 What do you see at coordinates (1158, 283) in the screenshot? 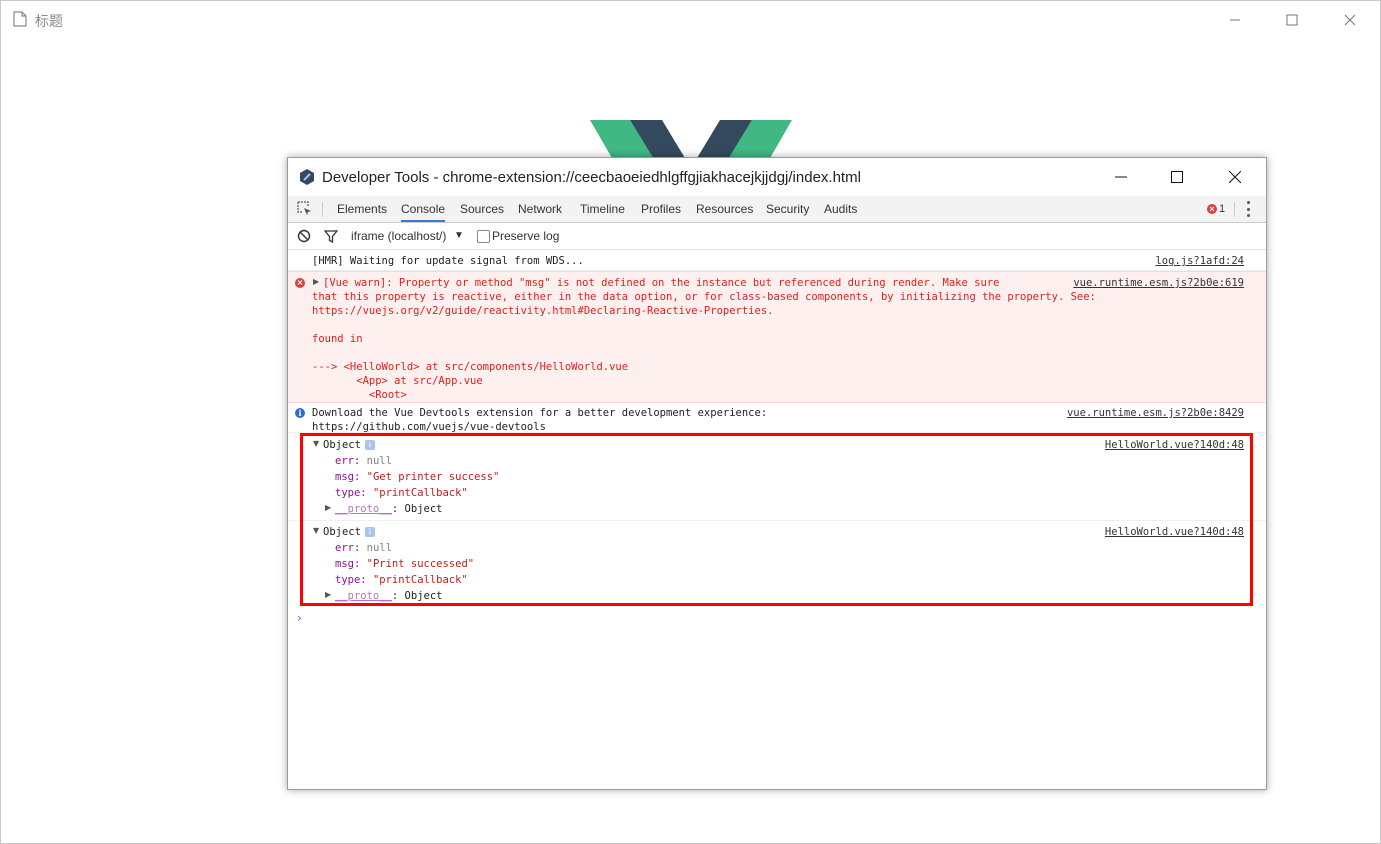
I see `vue-warn-source-link: vue.runtime.esm.js?2b0e:619` at bounding box center [1158, 283].